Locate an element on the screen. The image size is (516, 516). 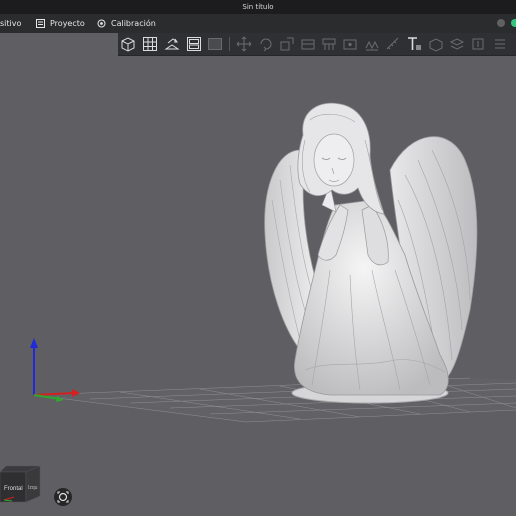
folder-icon is located at coordinates (40, 23).